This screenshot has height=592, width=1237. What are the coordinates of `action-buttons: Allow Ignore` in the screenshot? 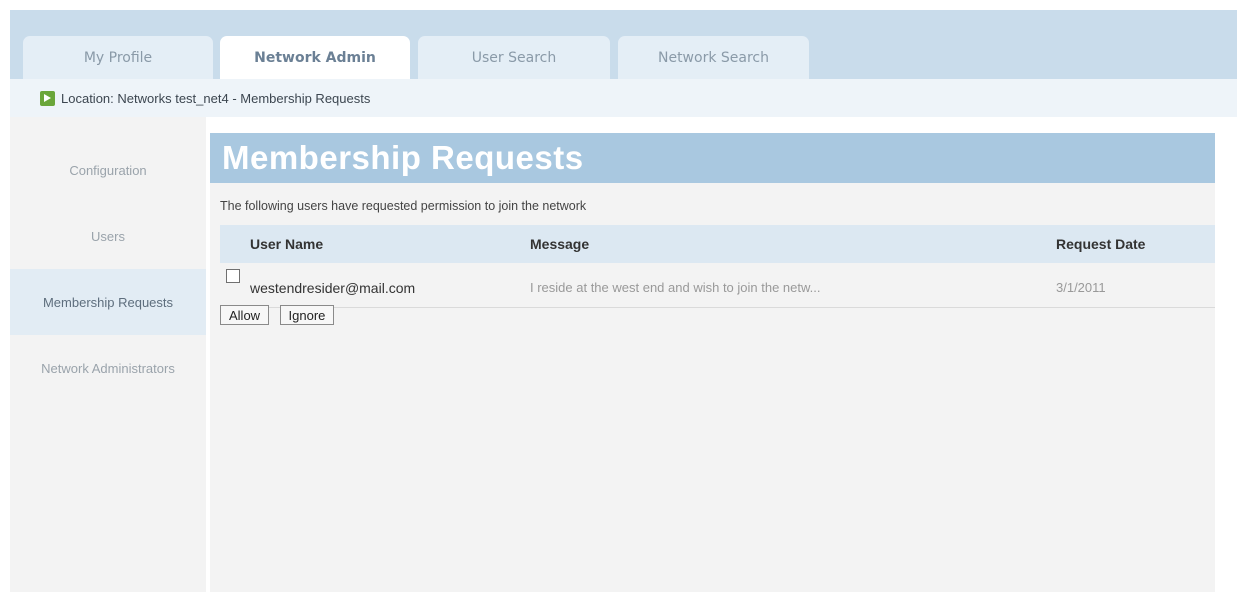 It's located at (280, 315).